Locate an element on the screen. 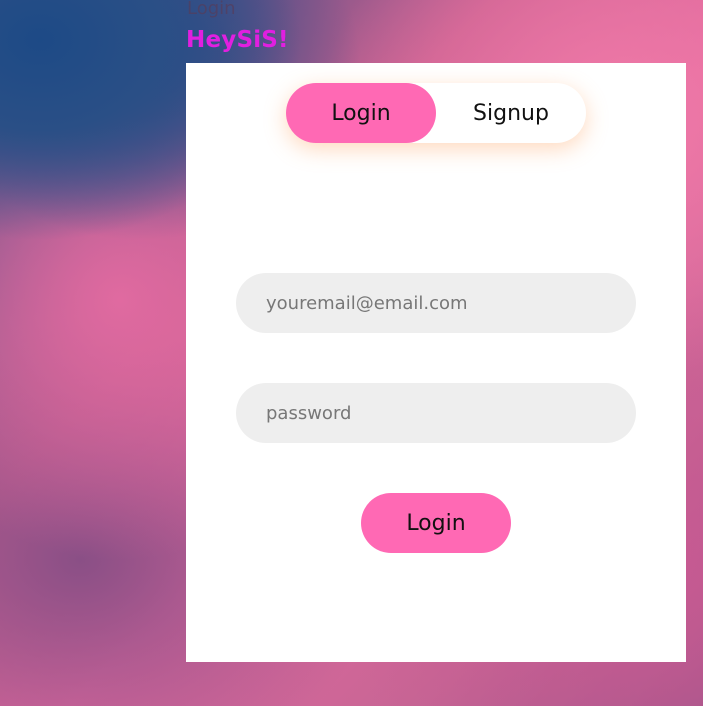 This screenshot has width=703, height=706. email-field is located at coordinates (436, 303).